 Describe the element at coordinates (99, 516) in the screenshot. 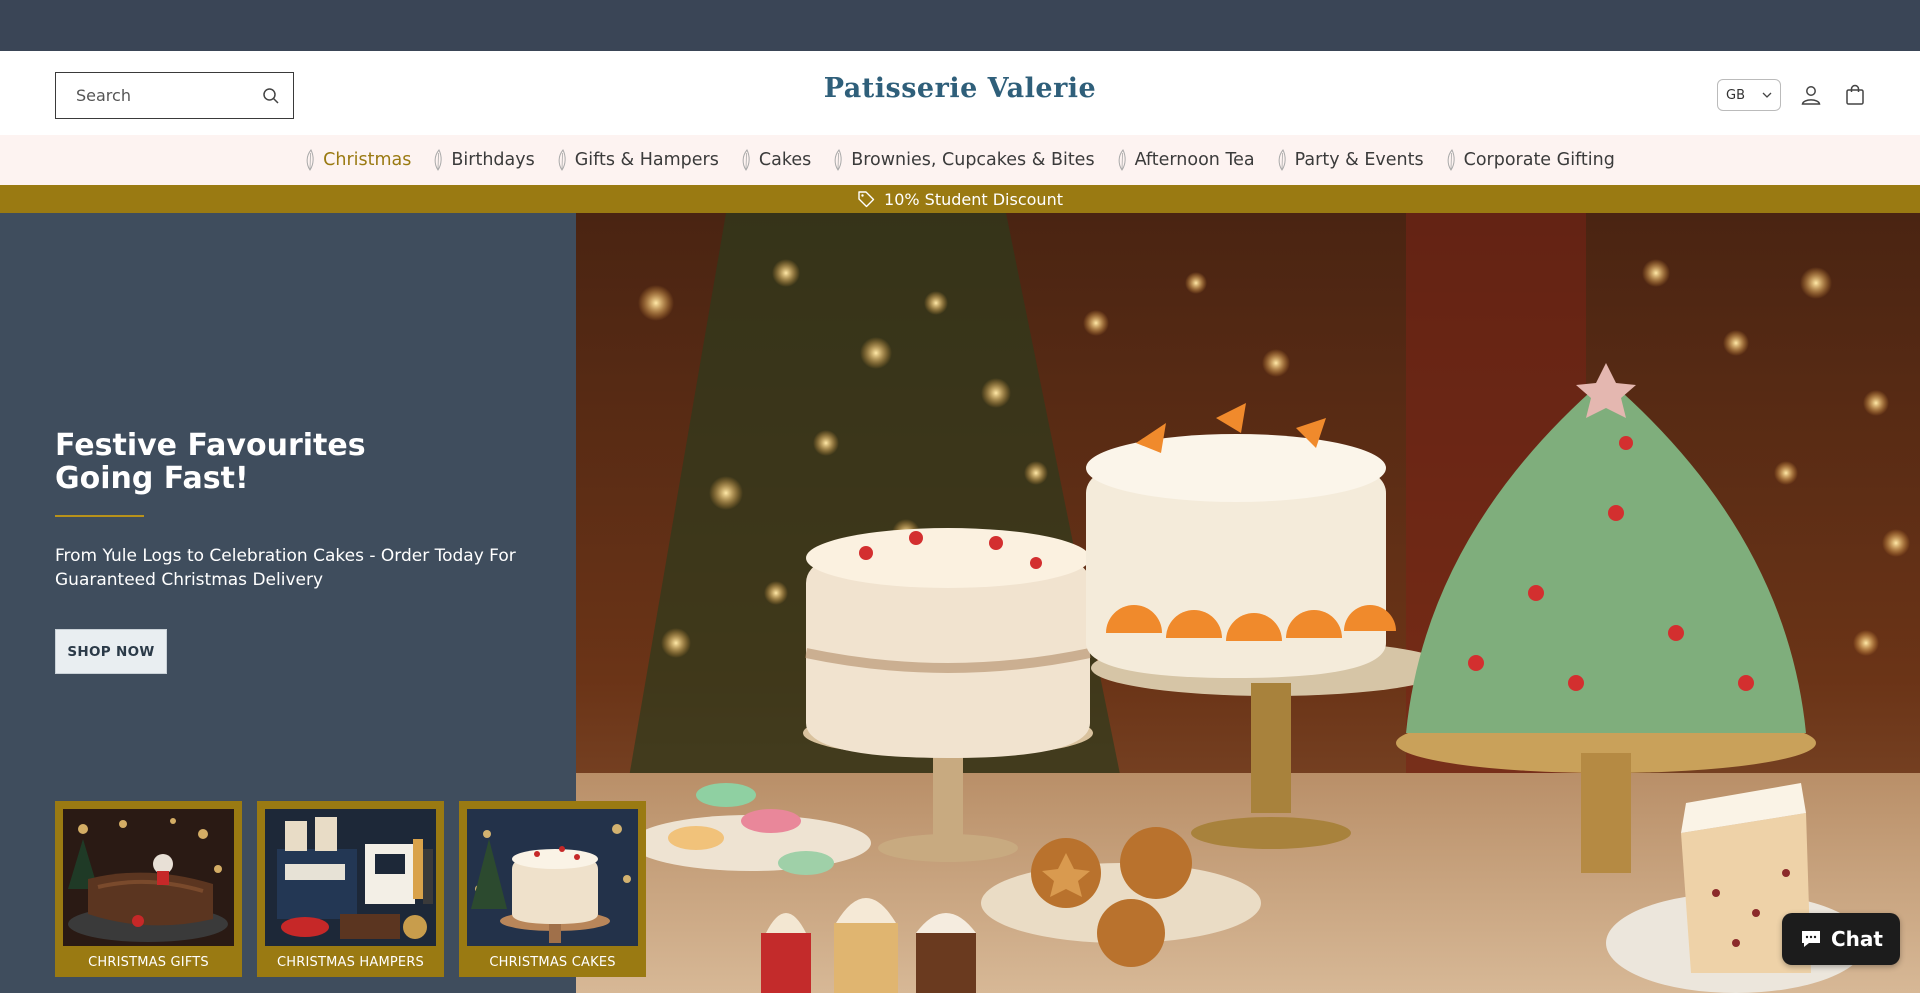

I see `headline-divider` at that location.